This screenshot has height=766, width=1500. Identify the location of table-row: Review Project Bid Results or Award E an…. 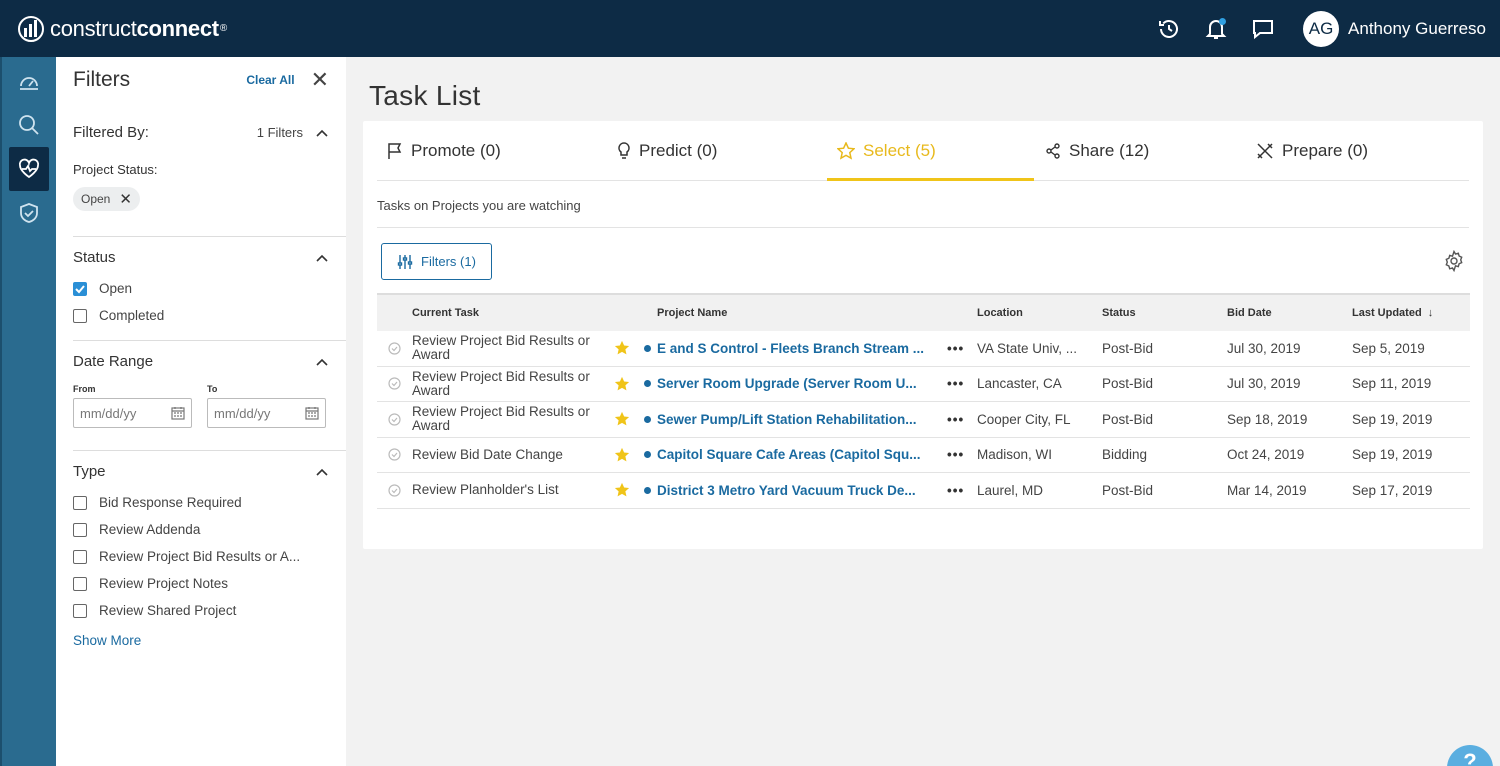
(923, 349).